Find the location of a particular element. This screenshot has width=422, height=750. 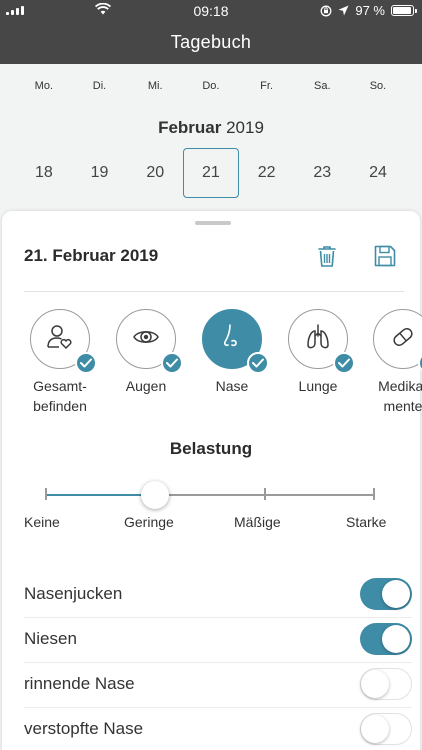

save-icon is located at coordinates (385, 256).